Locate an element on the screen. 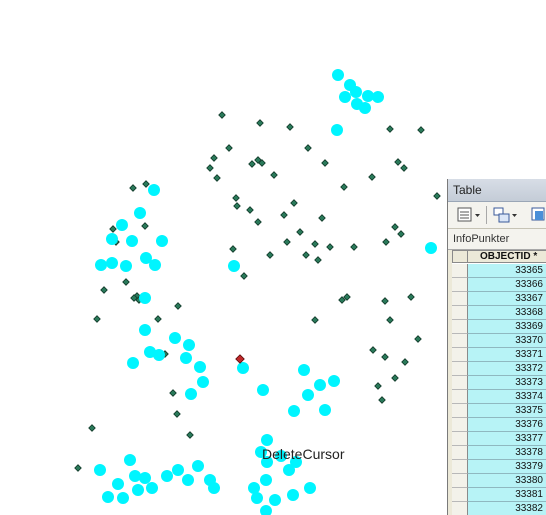 The image size is (546, 515). objectid-cell: 33366 is located at coordinates (507, 285).